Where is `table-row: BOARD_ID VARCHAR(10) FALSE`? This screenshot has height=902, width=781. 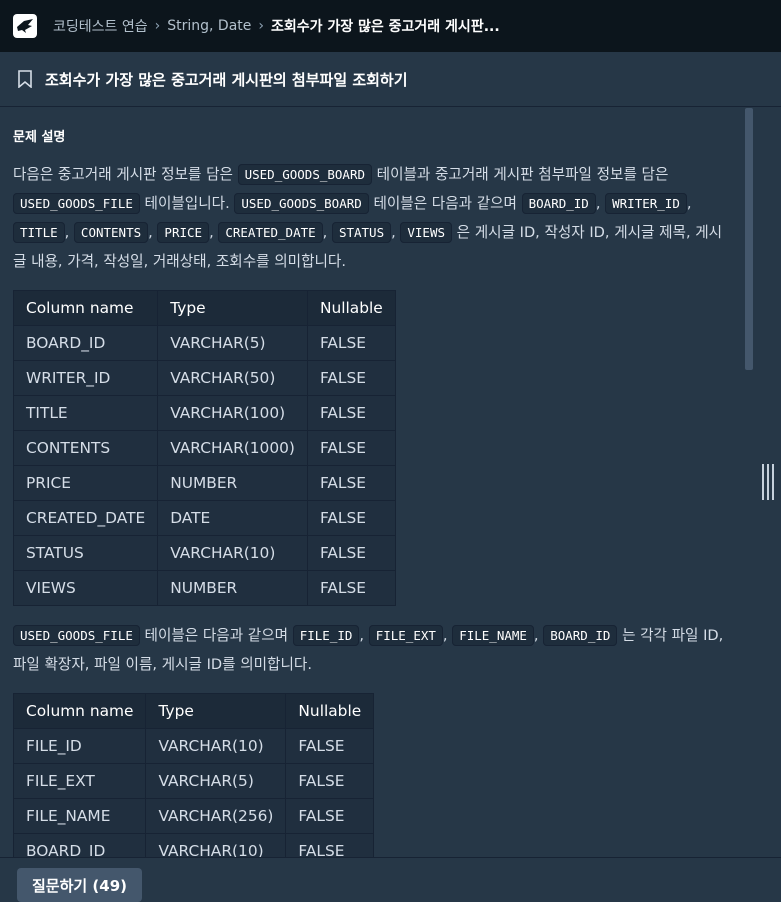 table-row: BOARD_ID VARCHAR(10) FALSE is located at coordinates (193, 845).